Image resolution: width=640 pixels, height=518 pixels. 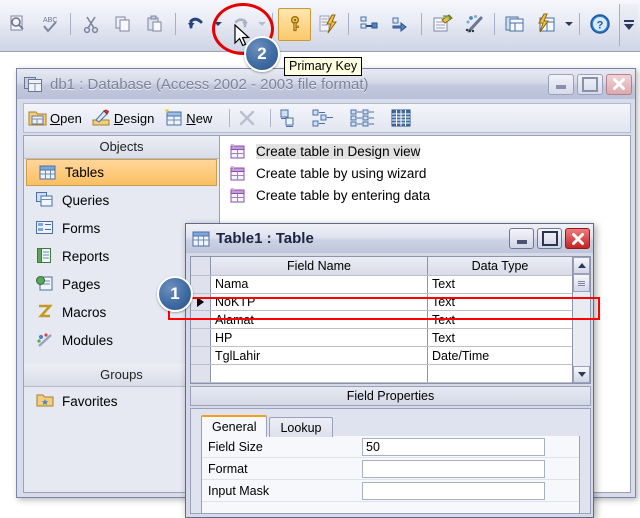 I want to click on tab-general: General, so click(x=234, y=426).